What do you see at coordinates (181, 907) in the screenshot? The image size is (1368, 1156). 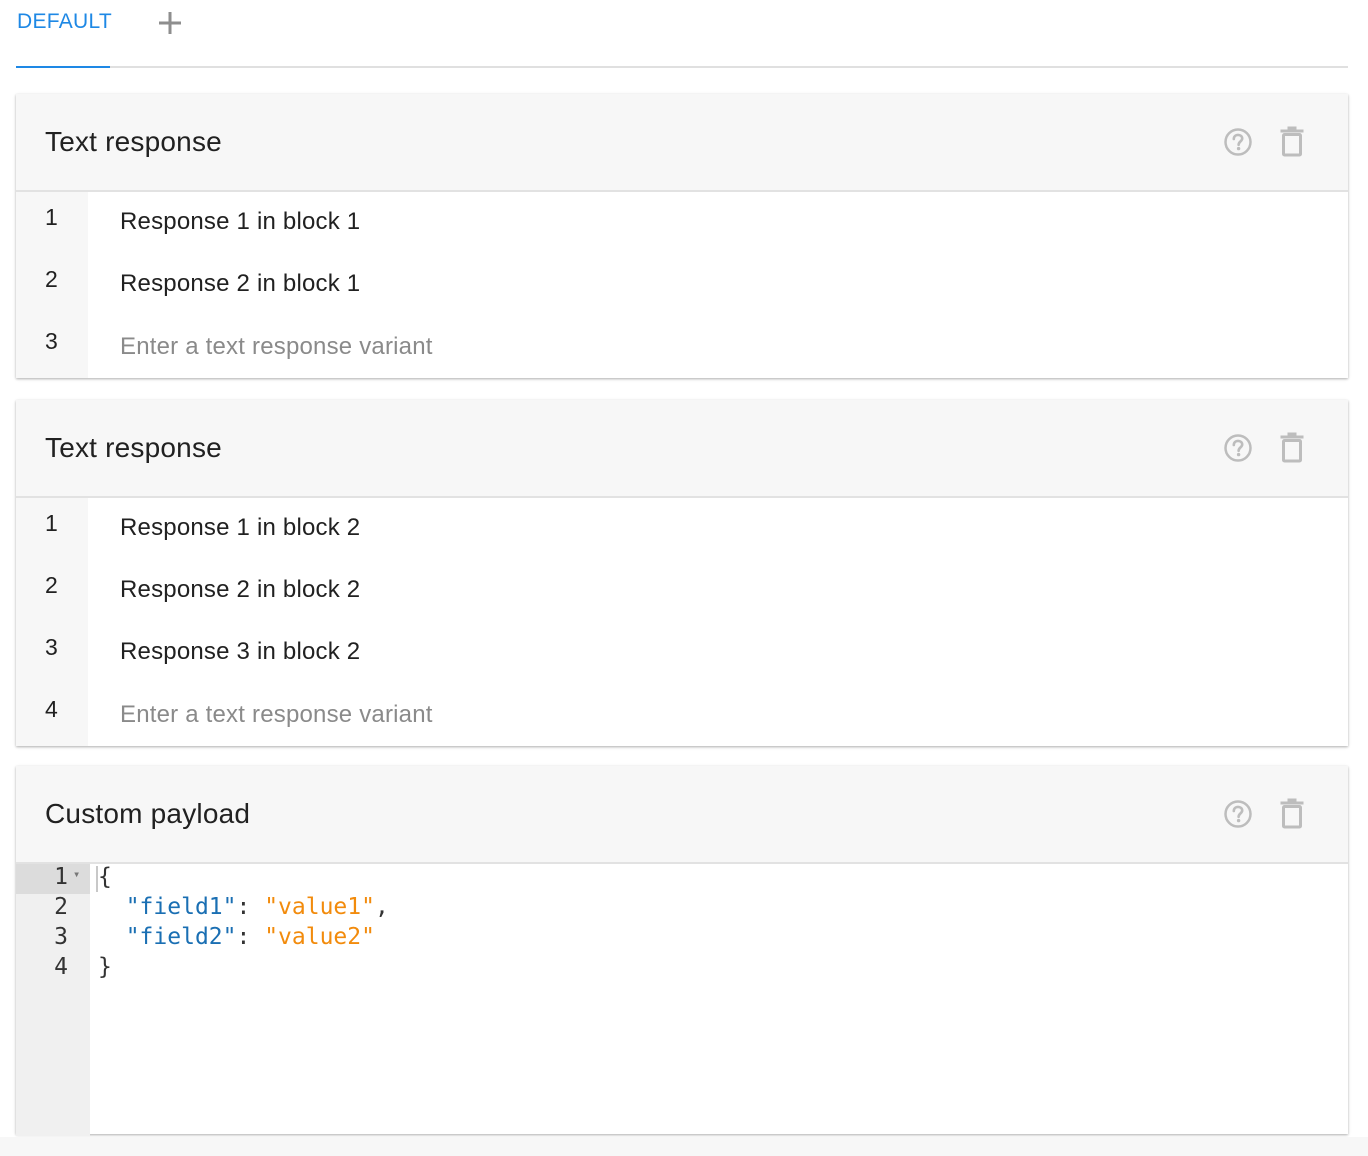 I see `json-key: "field1"` at bounding box center [181, 907].